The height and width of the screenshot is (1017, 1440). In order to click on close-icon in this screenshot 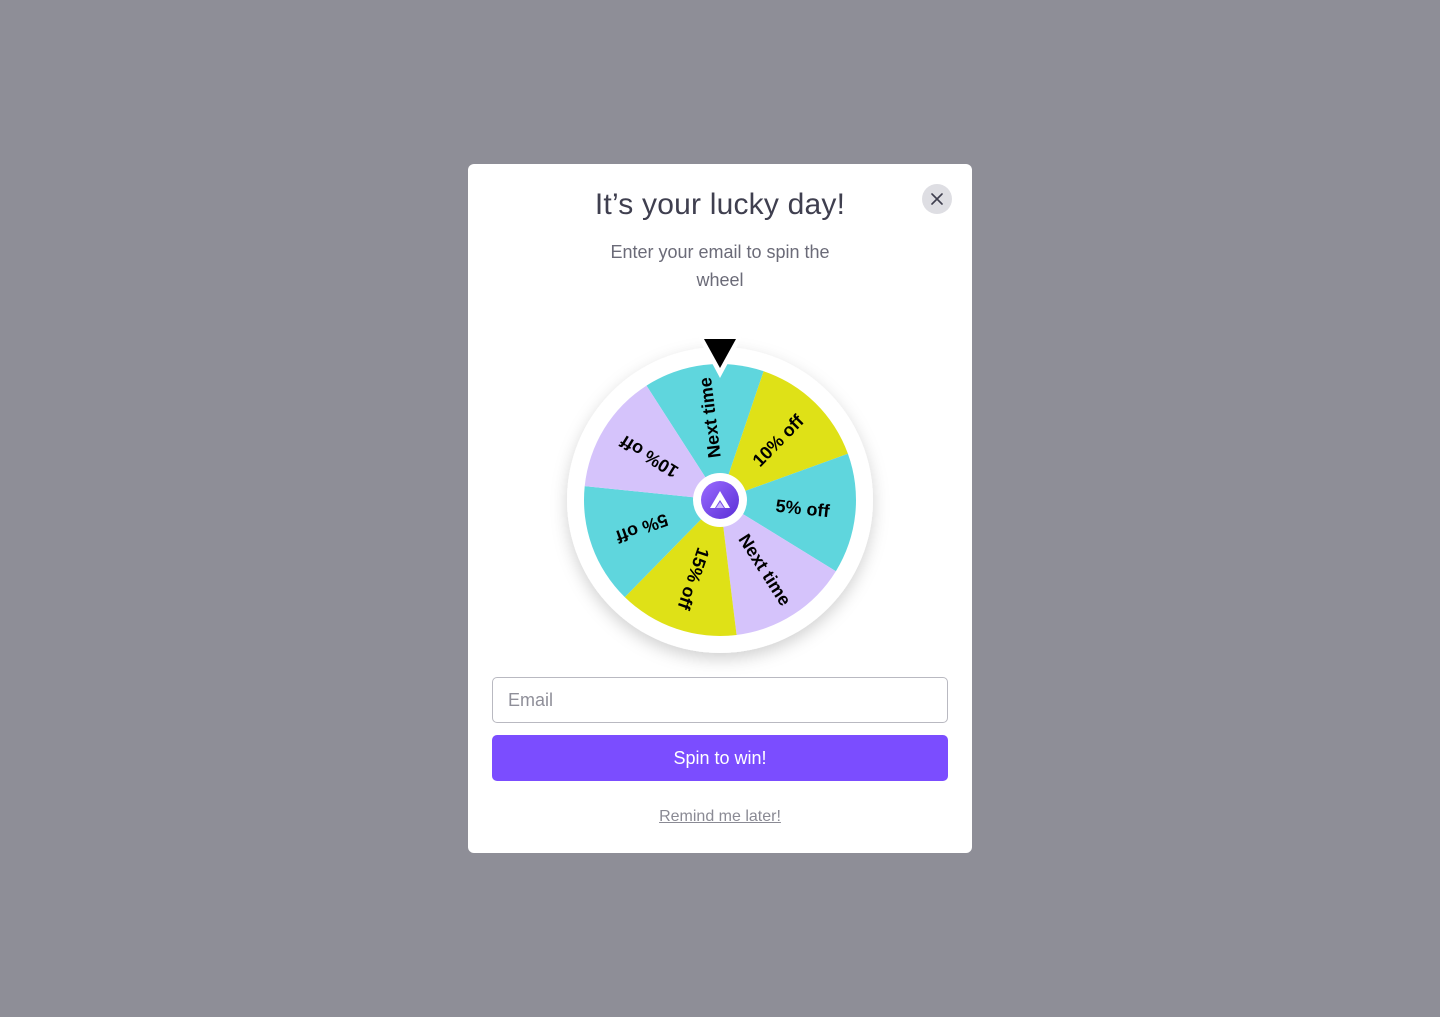, I will do `click(937, 199)`.